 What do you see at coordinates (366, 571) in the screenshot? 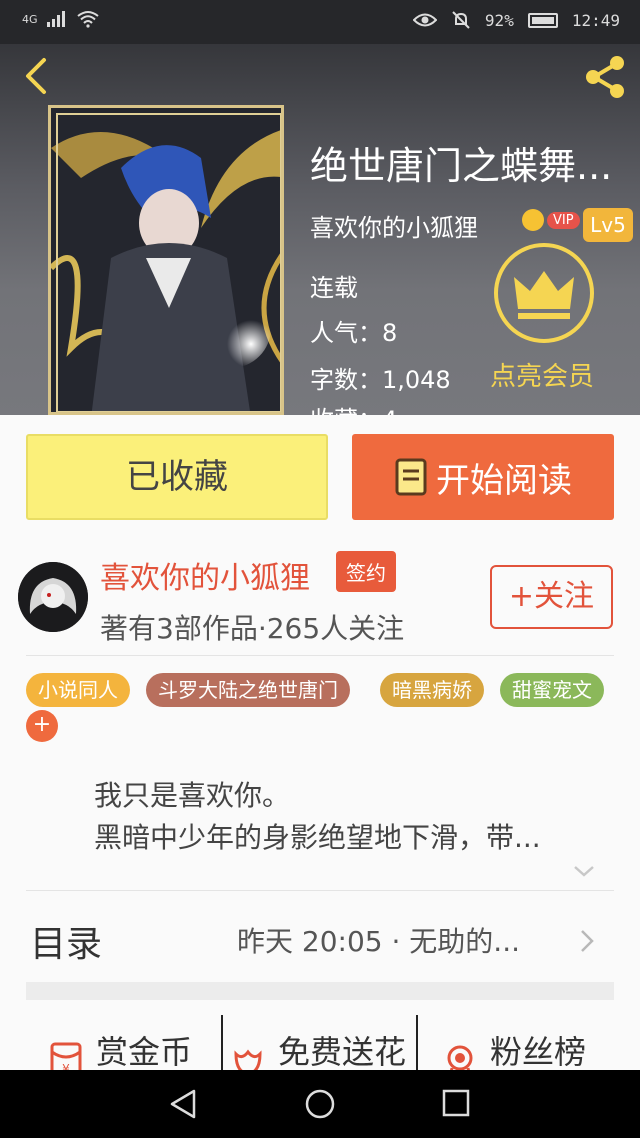
I see `signed-badge: 签约` at bounding box center [366, 571].